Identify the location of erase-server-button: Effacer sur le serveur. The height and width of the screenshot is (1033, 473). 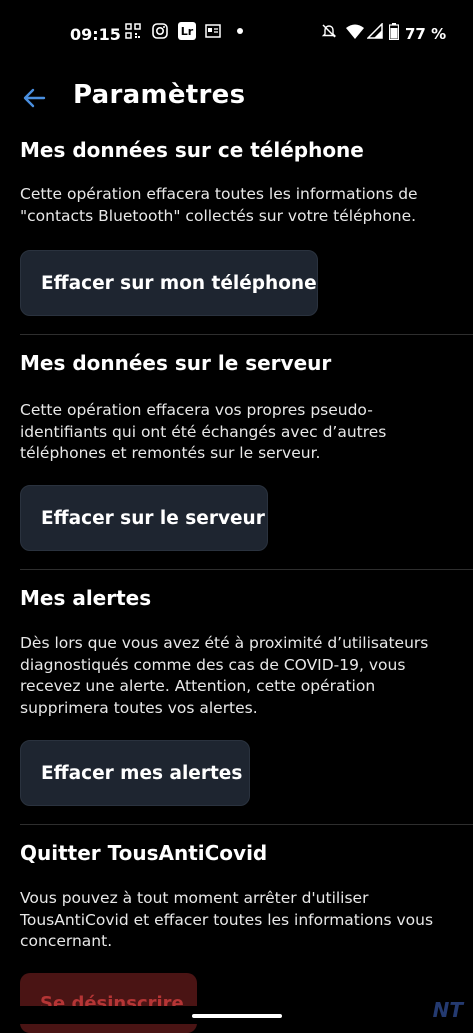
(144, 518).